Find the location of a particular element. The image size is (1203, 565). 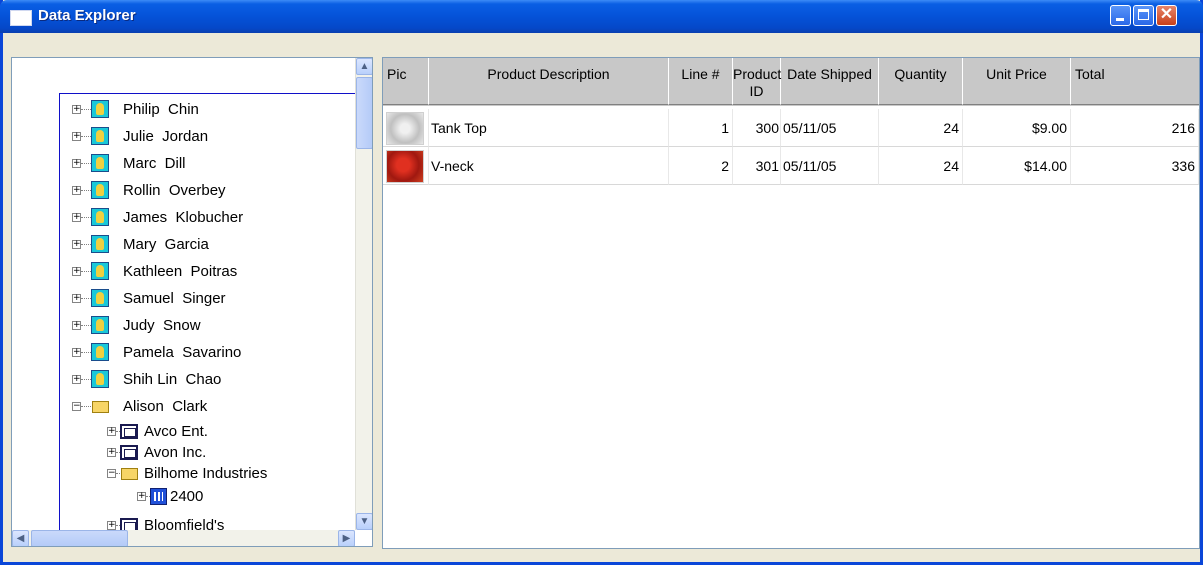

scroll-left-button: ◀ is located at coordinates (20, 538).